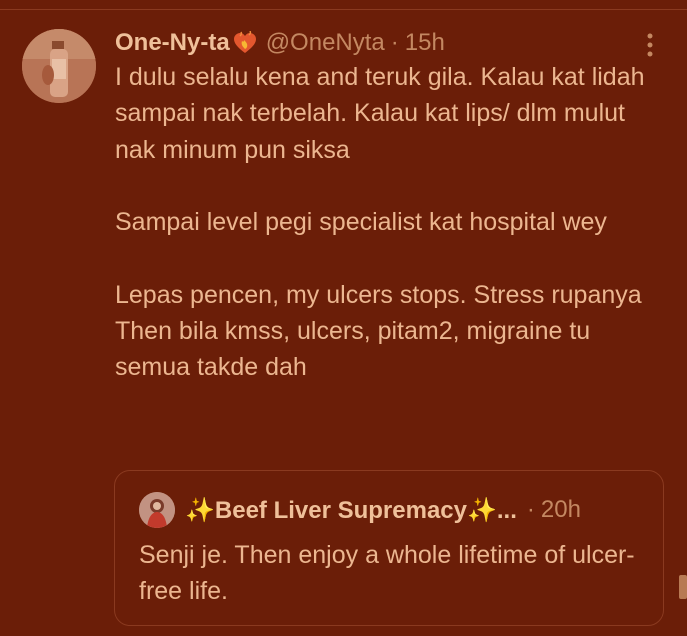 The image size is (687, 636). I want to click on quoted-tweet-timestamp: 20h, so click(561, 510).